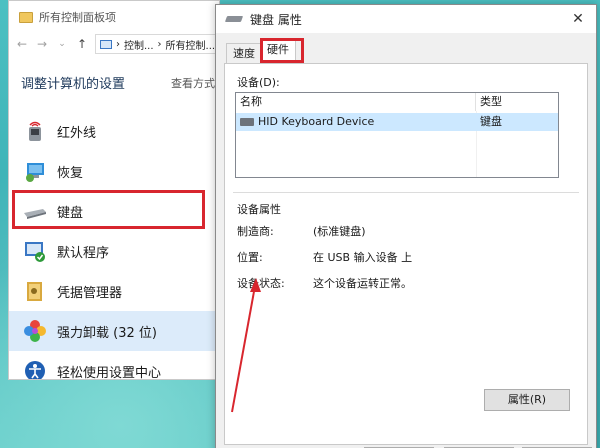  Describe the element at coordinates (35, 251) in the screenshot. I see `default-programs-icon` at that location.